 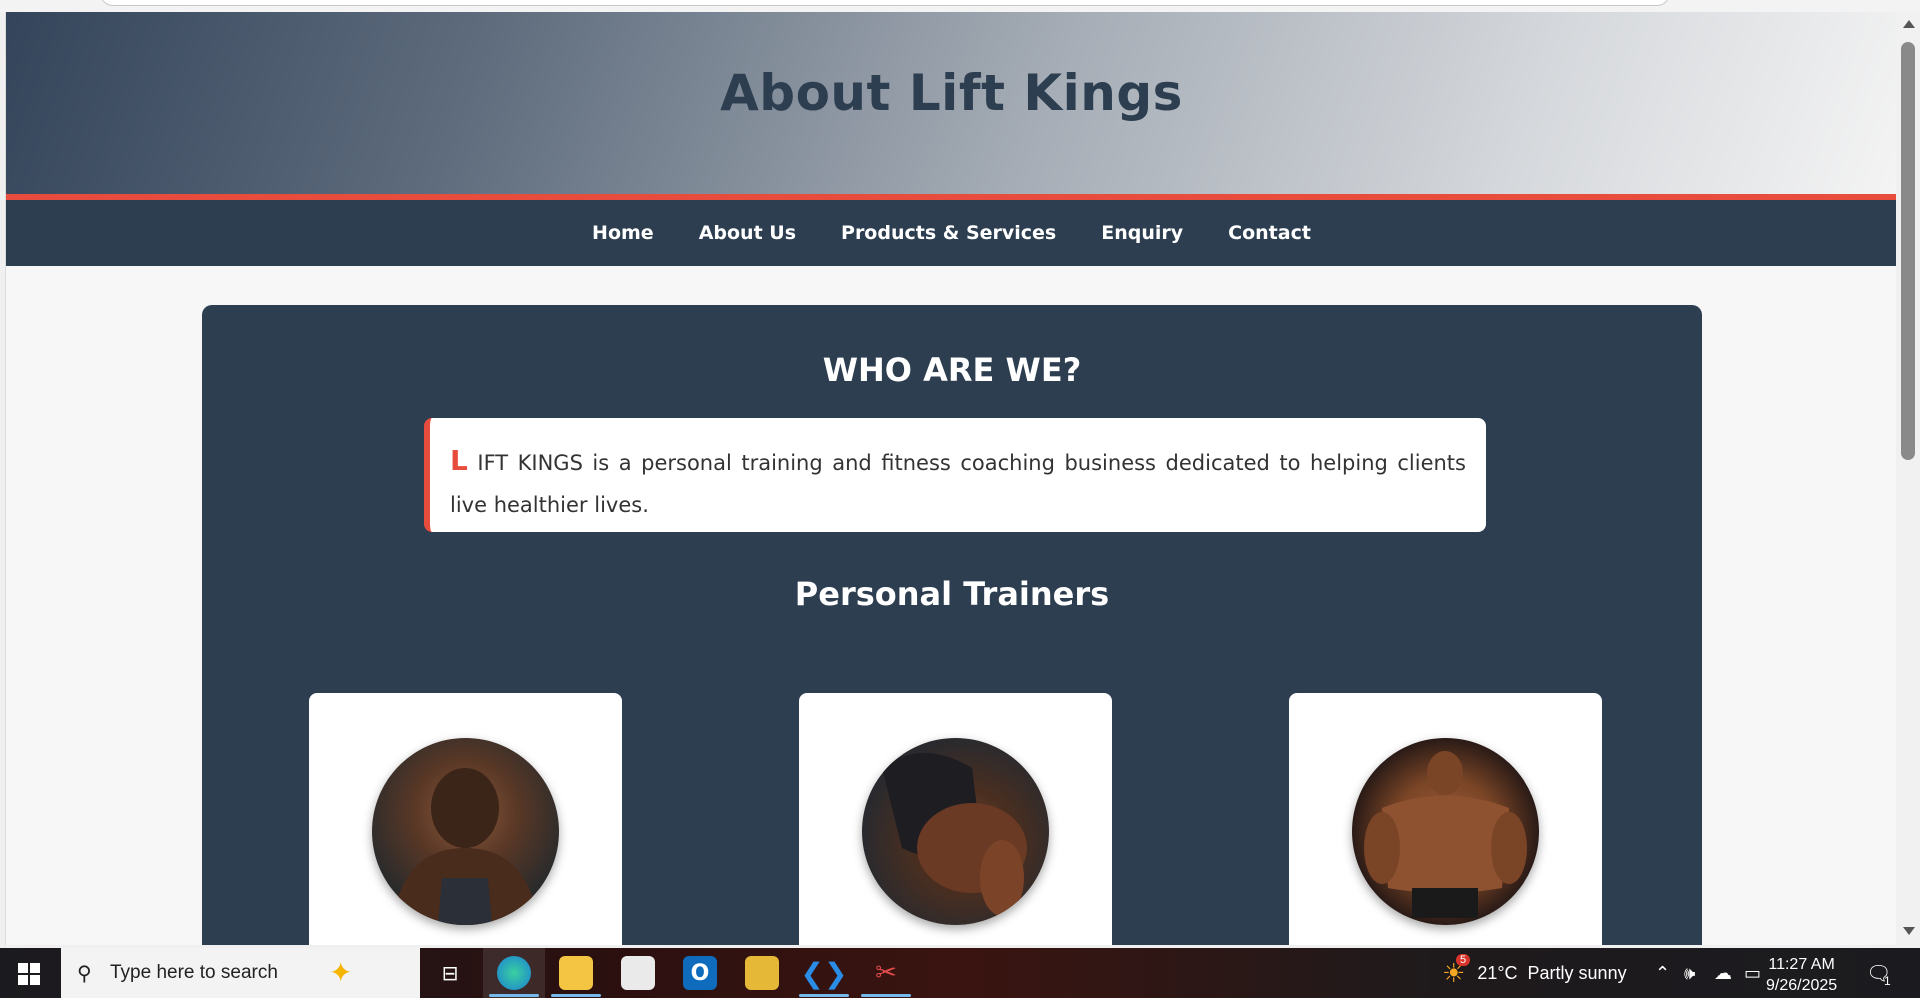 I want to click on store-icon, so click(x=638, y=973).